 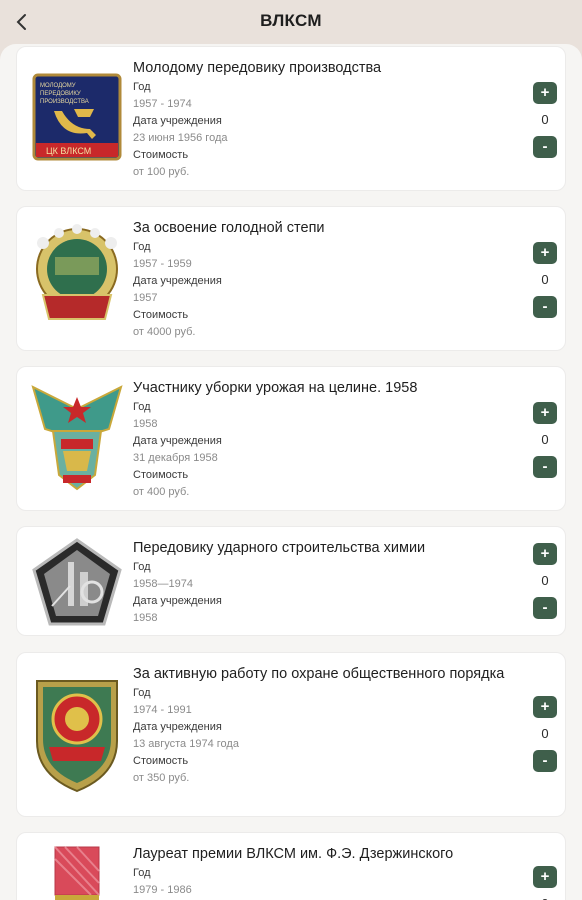 What do you see at coordinates (162, 890) in the screenshot?
I see `year-value: 1979 - 1986` at bounding box center [162, 890].